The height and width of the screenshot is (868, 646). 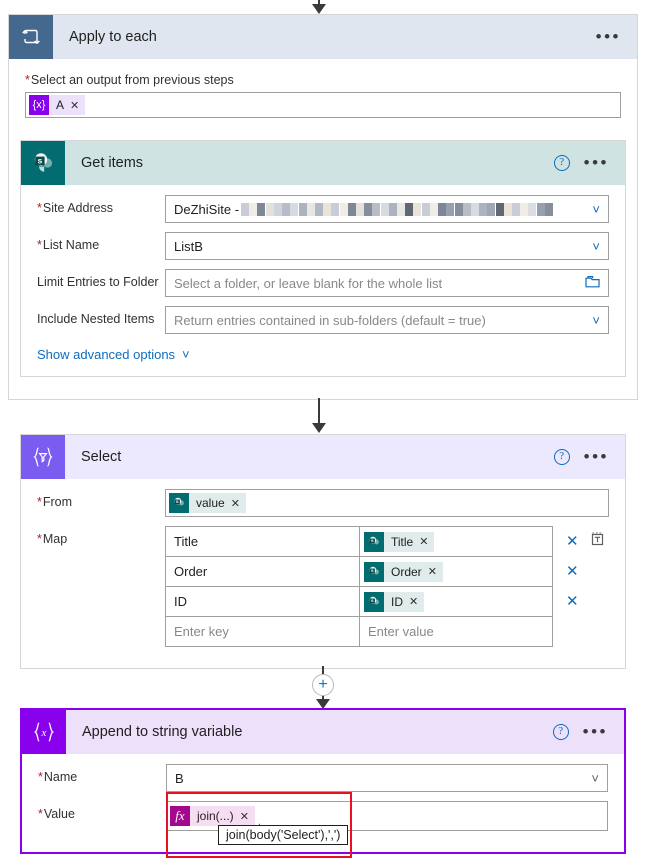 What do you see at coordinates (68, 245) in the screenshot?
I see `list-name-label: *List Name` at bounding box center [68, 245].